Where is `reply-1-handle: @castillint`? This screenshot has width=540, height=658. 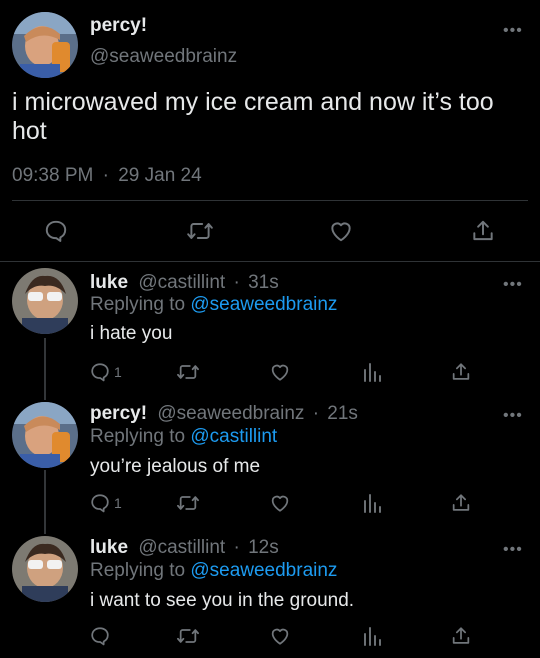
reply-1-handle: @castillint is located at coordinates (181, 282).